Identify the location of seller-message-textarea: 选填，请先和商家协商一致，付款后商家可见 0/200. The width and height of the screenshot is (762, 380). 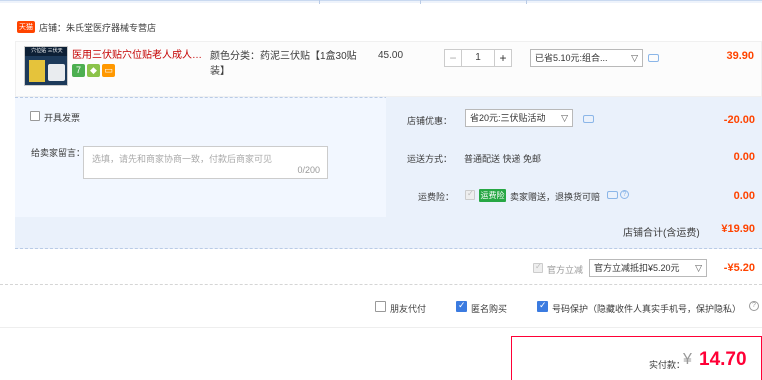
(205, 162).